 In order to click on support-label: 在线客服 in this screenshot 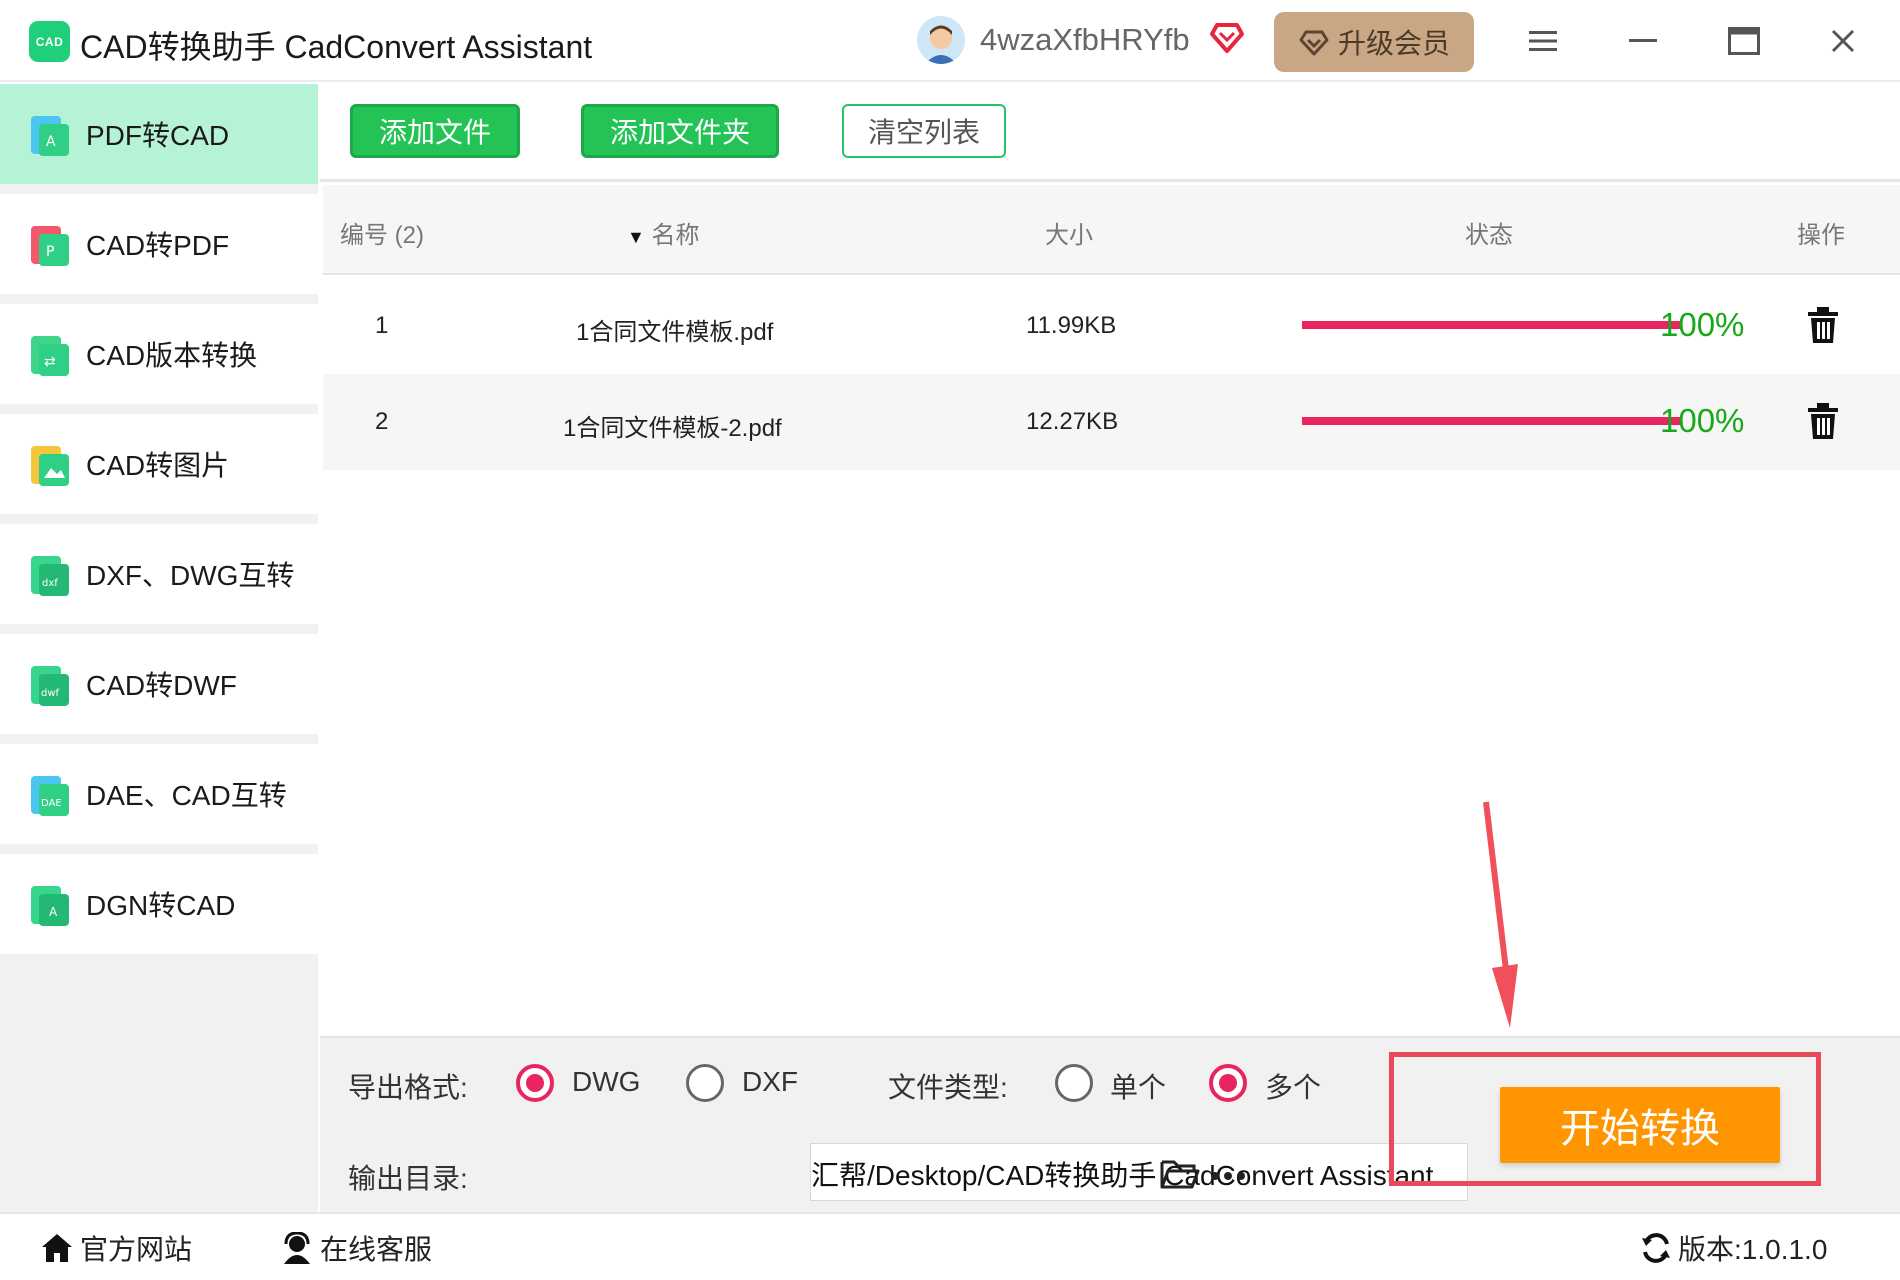, I will do `click(376, 1249)`.